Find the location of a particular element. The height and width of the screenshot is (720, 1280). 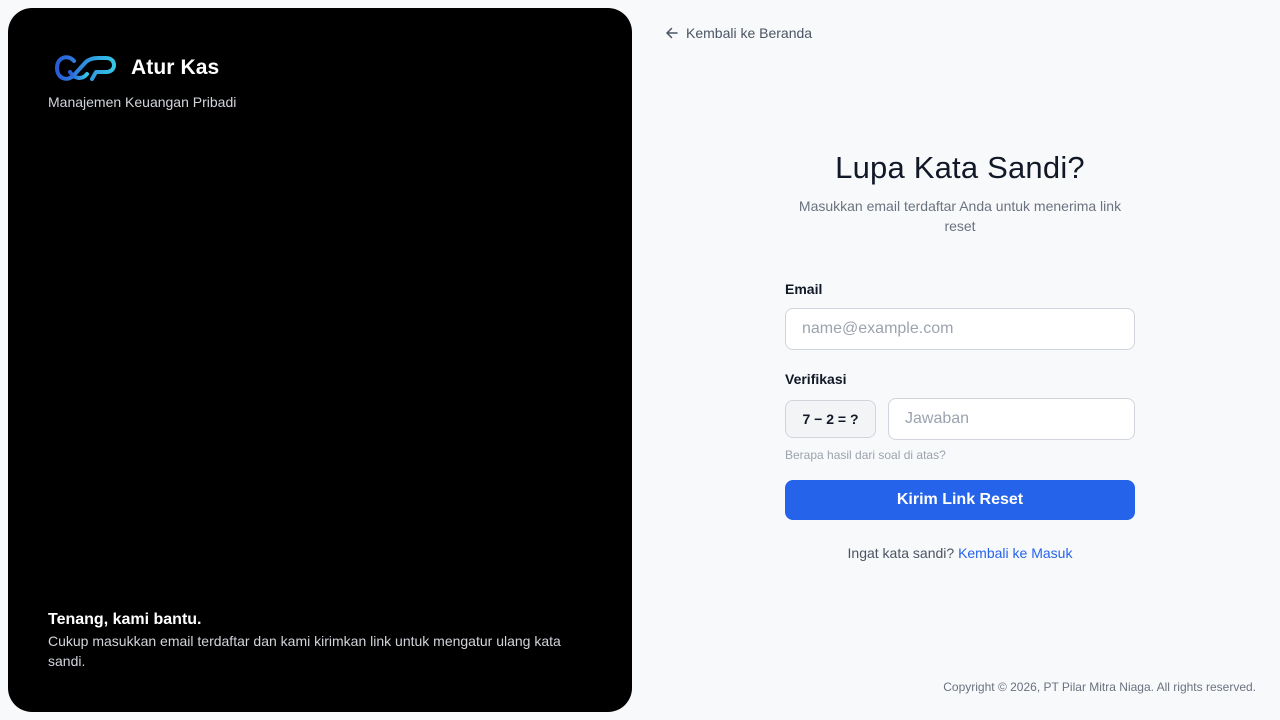

back-to-login-link: Kembali ke Masuk is located at coordinates (1015, 553).